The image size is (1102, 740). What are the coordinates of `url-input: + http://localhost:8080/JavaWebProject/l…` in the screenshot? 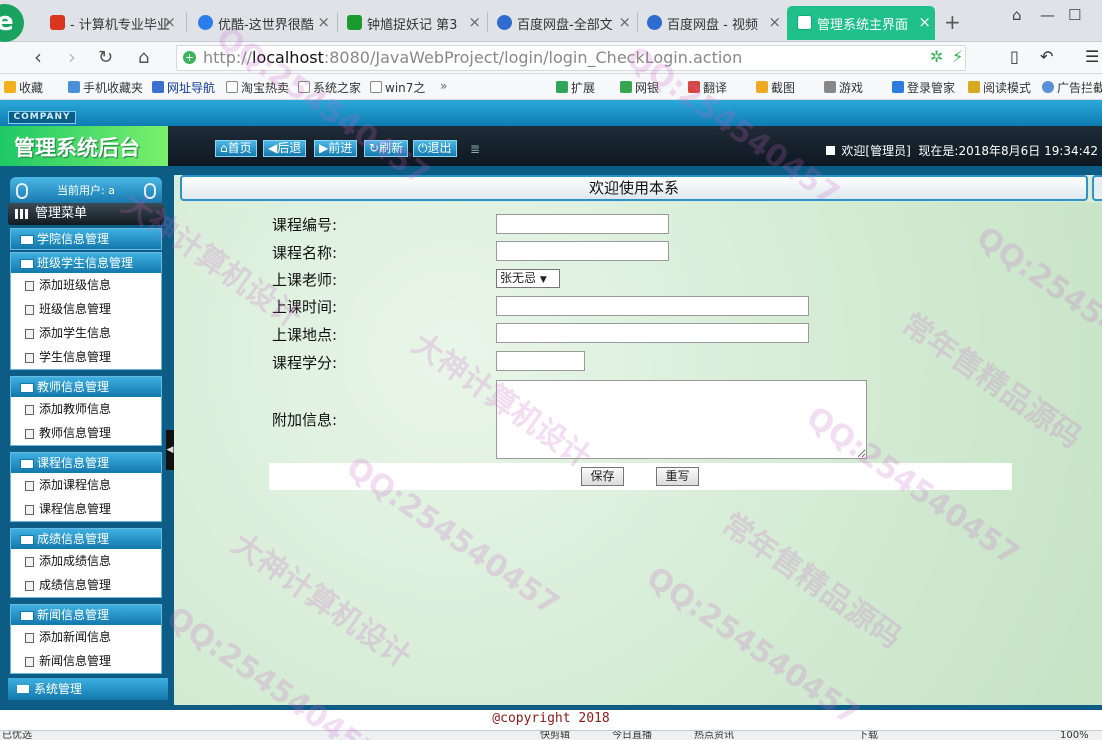 It's located at (571, 58).